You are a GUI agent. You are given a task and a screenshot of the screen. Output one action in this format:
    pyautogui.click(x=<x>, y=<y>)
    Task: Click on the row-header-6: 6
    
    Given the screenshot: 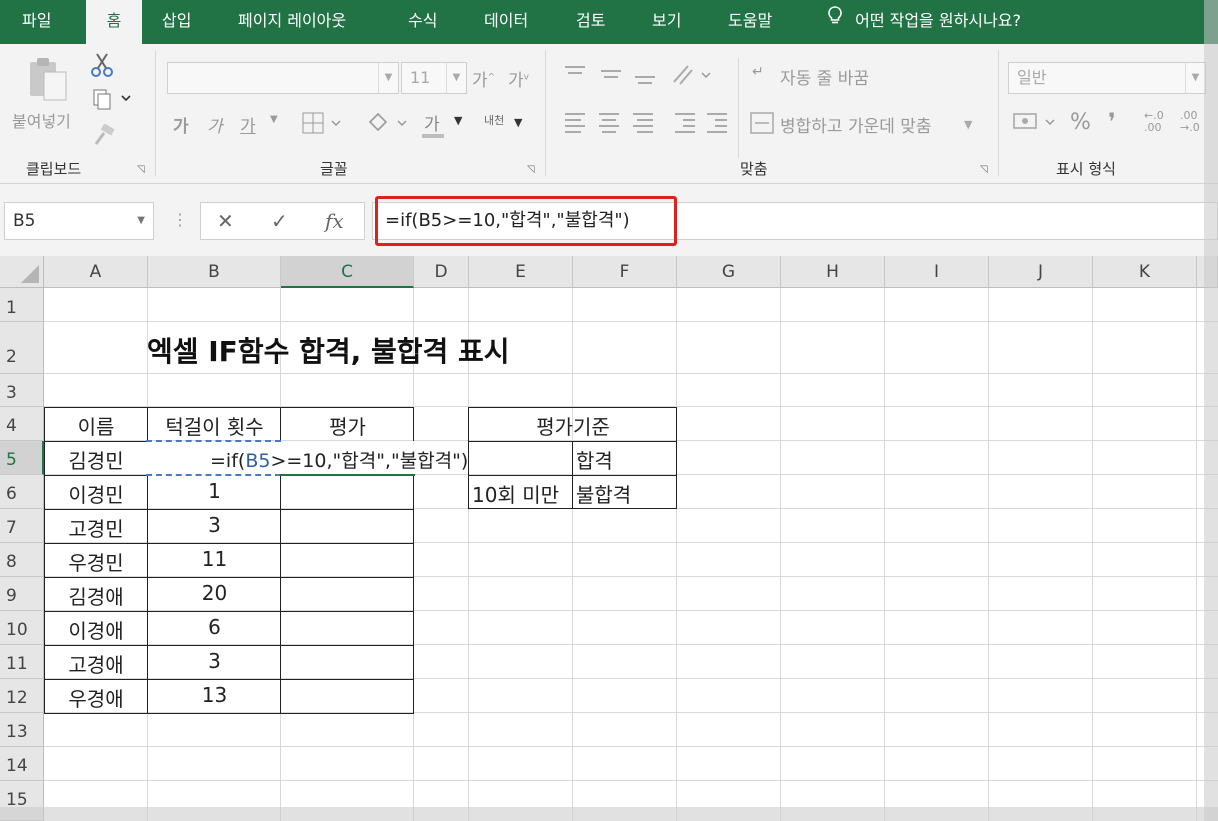 What is the action you would take?
    pyautogui.click(x=22, y=492)
    